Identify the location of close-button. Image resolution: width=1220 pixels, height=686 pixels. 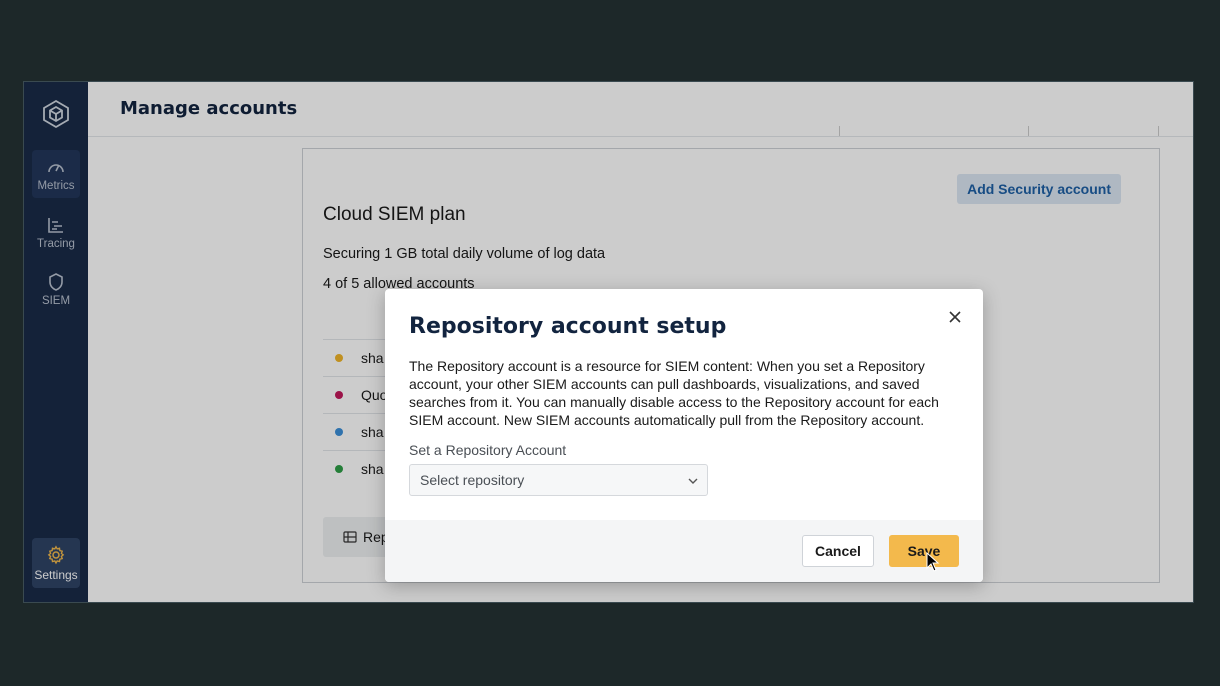
(955, 317).